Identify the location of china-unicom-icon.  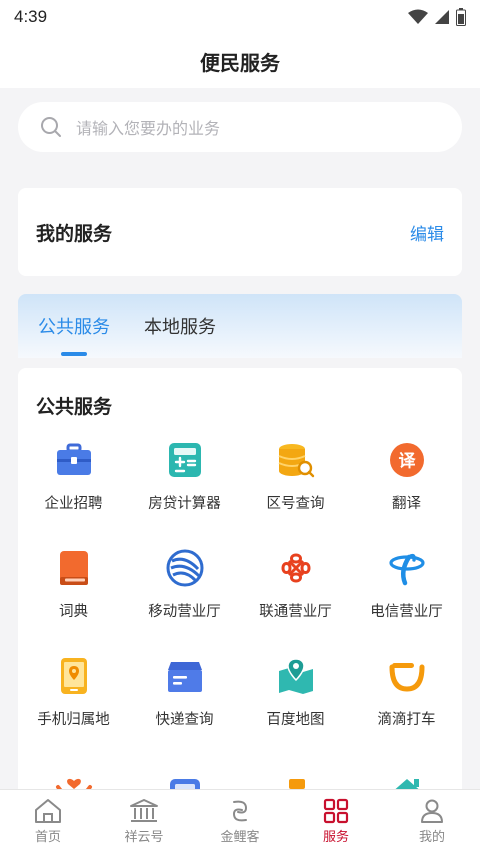
(296, 568).